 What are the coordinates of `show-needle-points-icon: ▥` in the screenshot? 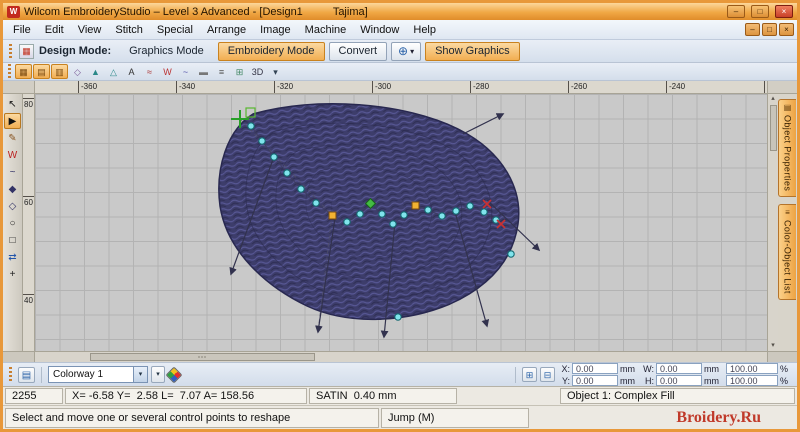 It's located at (59, 71).